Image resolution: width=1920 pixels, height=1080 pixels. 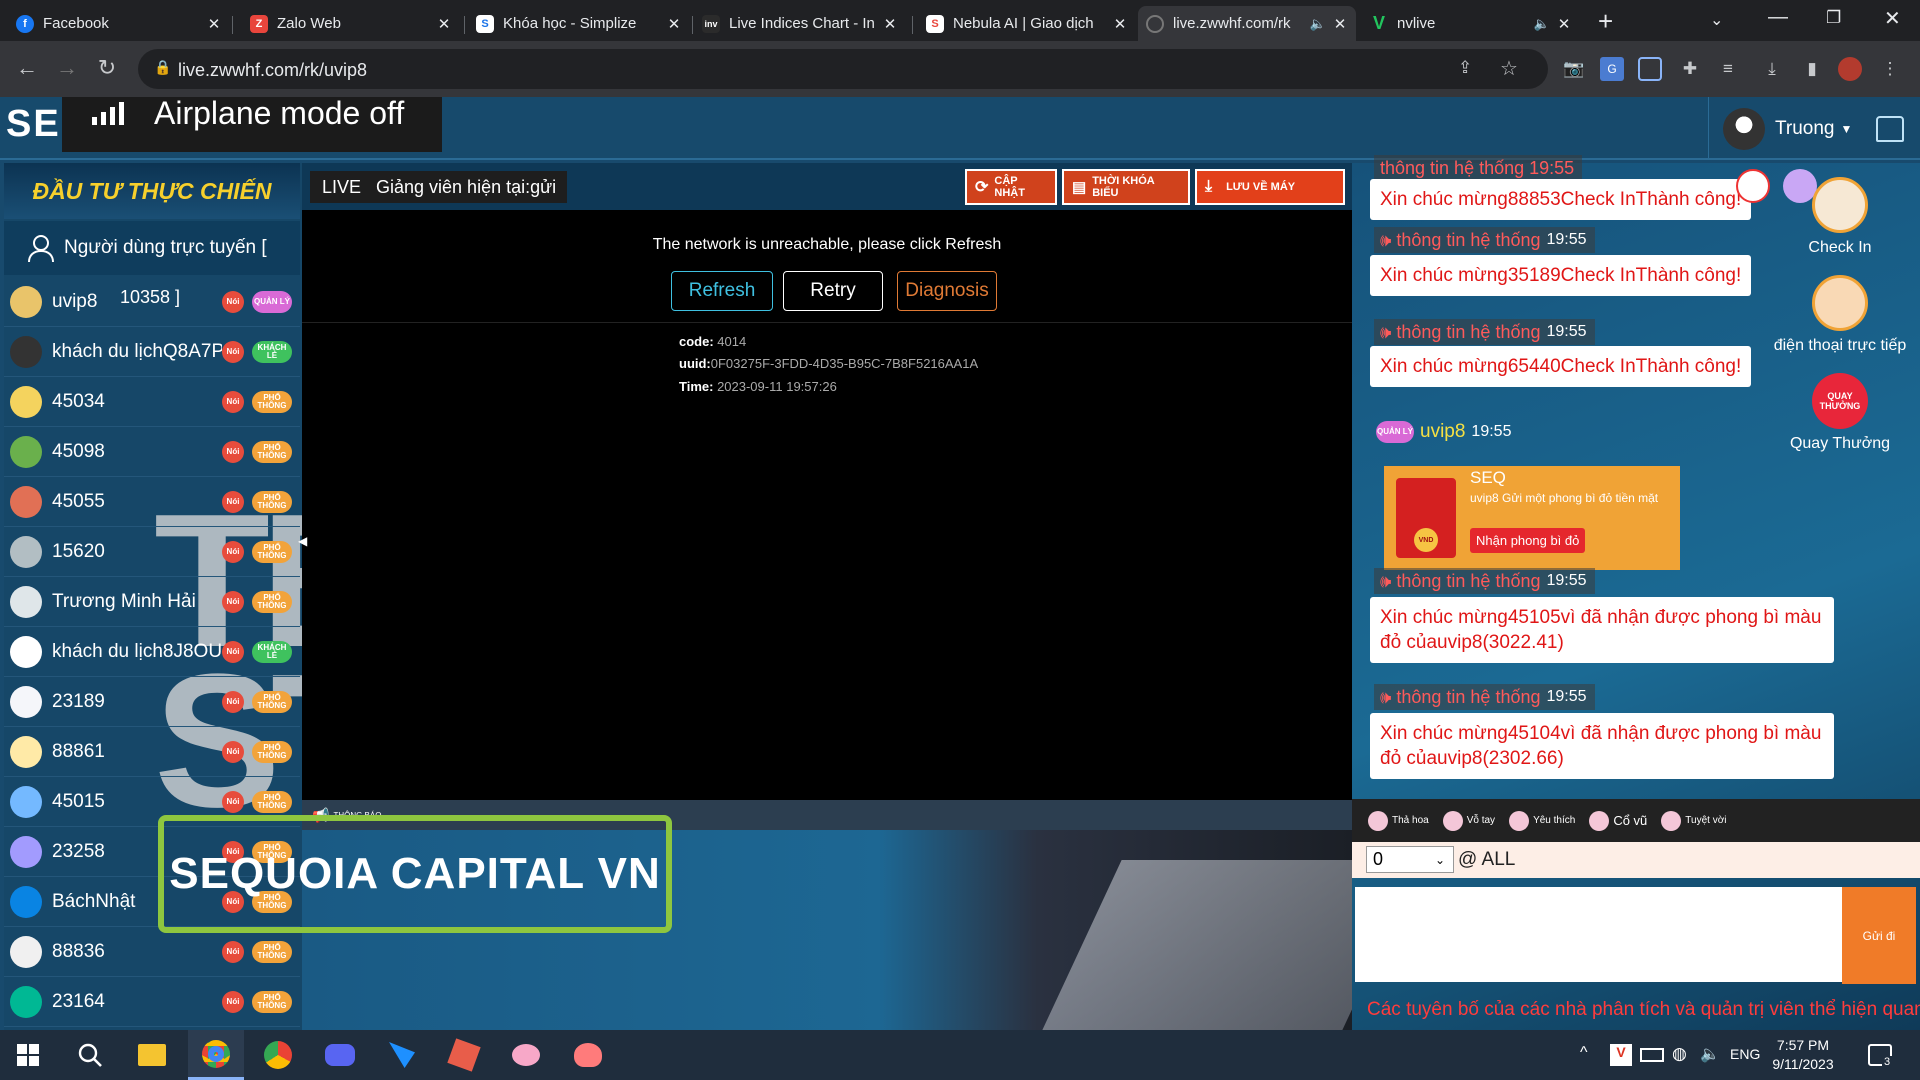 I want to click on user-list-item: 45055 Nói PHỔ THÔNG, so click(x=152, y=502).